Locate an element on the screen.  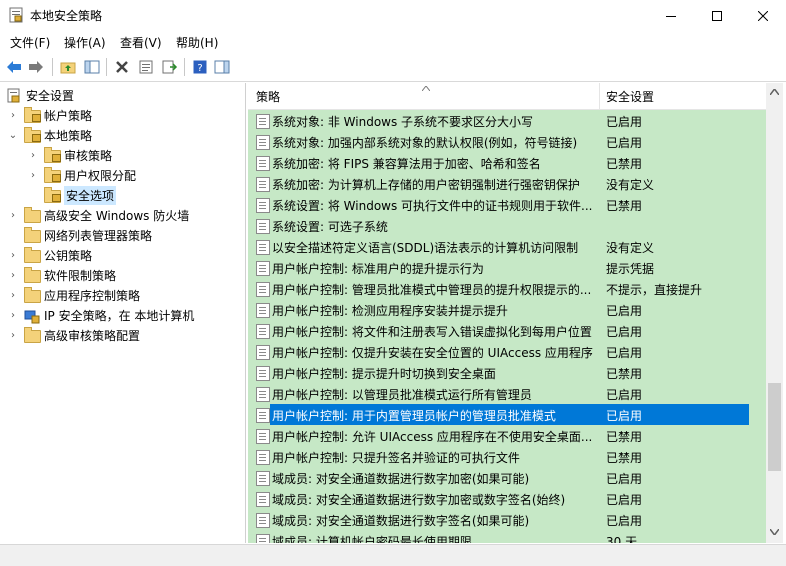
tree-item-label: 安全设置 is located at coordinates (50, 95).